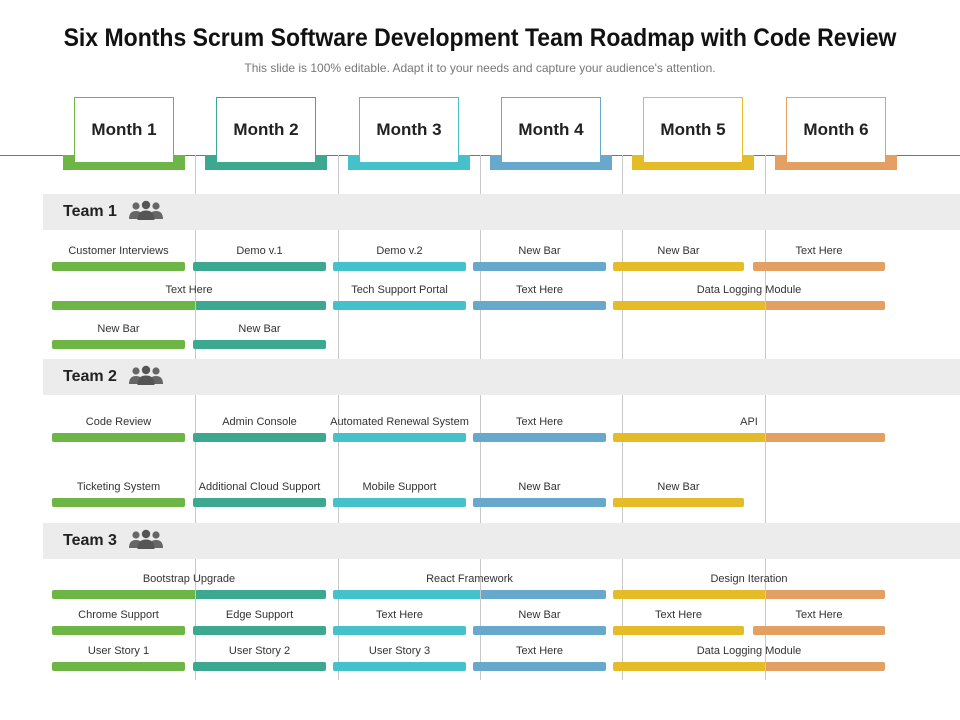  What do you see at coordinates (259, 651) in the screenshot?
I see `roadmap-bar-label: User Story 2` at bounding box center [259, 651].